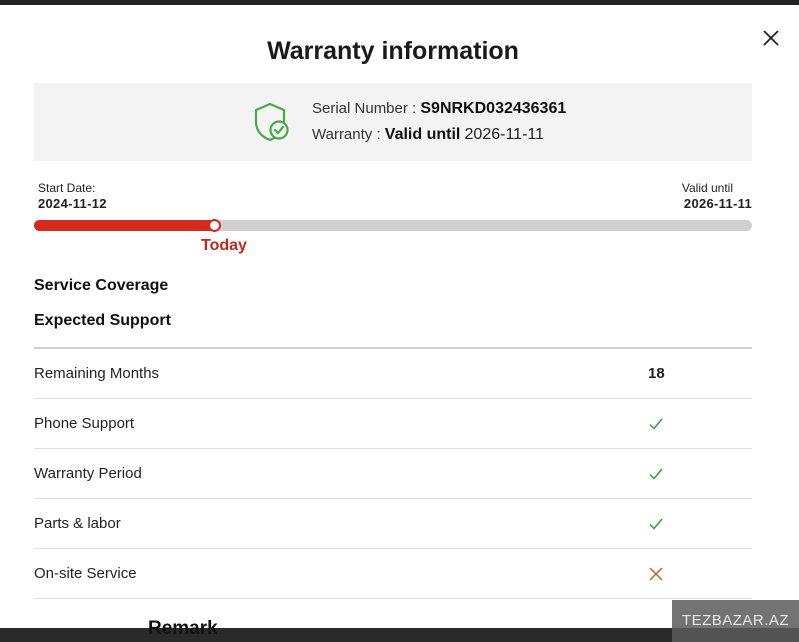  Describe the element at coordinates (77, 523) in the screenshot. I see `row-label: Parts & labor` at that location.